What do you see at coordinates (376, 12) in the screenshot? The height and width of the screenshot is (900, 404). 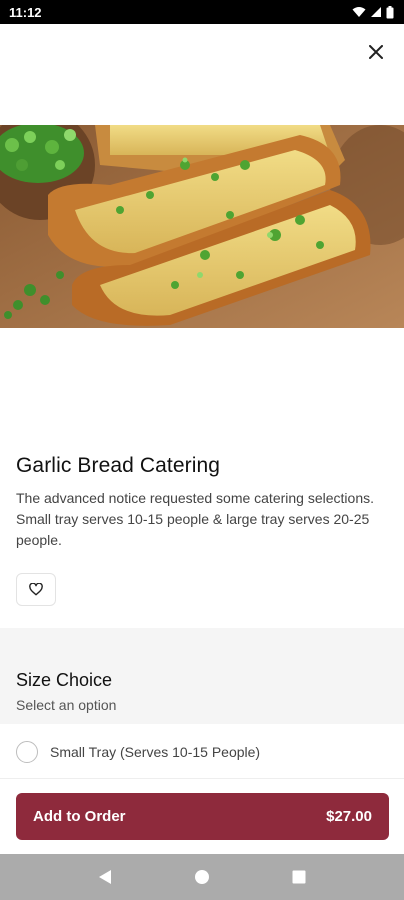 I see `signal-icon` at bounding box center [376, 12].